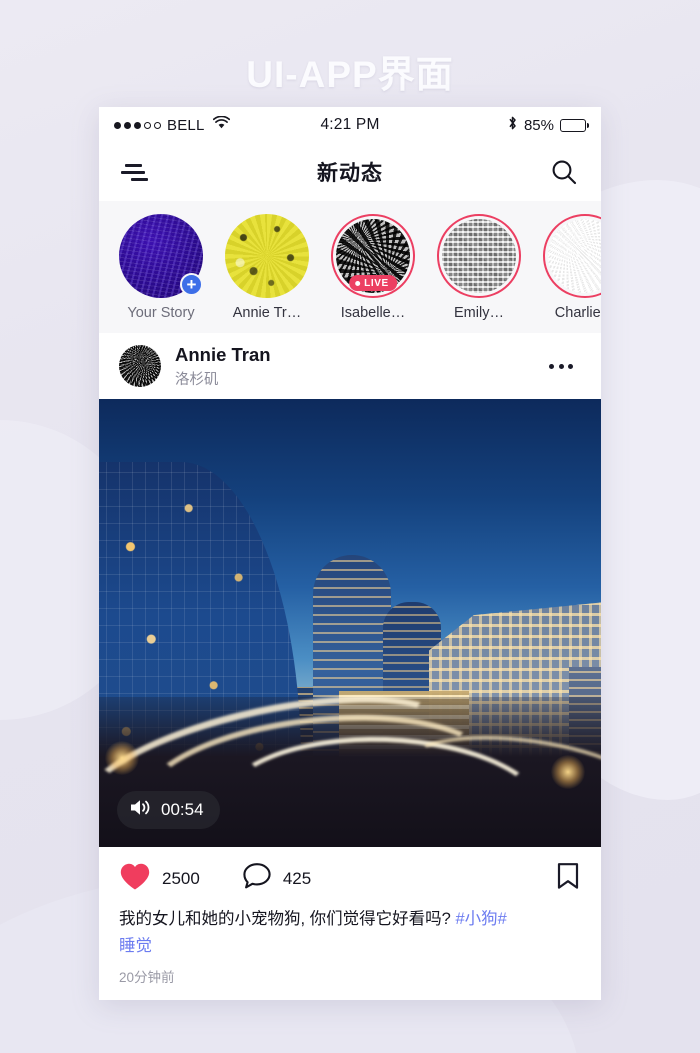 Image resolution: width=700 pixels, height=1053 pixels. What do you see at coordinates (181, 878) in the screenshot?
I see `like-count: 2500` at bounding box center [181, 878].